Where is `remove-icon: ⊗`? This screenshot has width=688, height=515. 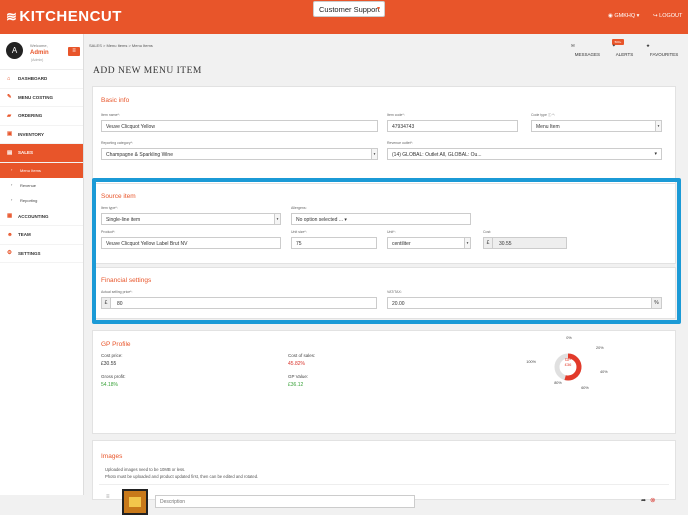
remove-icon: ⊗ is located at coordinates (652, 500).